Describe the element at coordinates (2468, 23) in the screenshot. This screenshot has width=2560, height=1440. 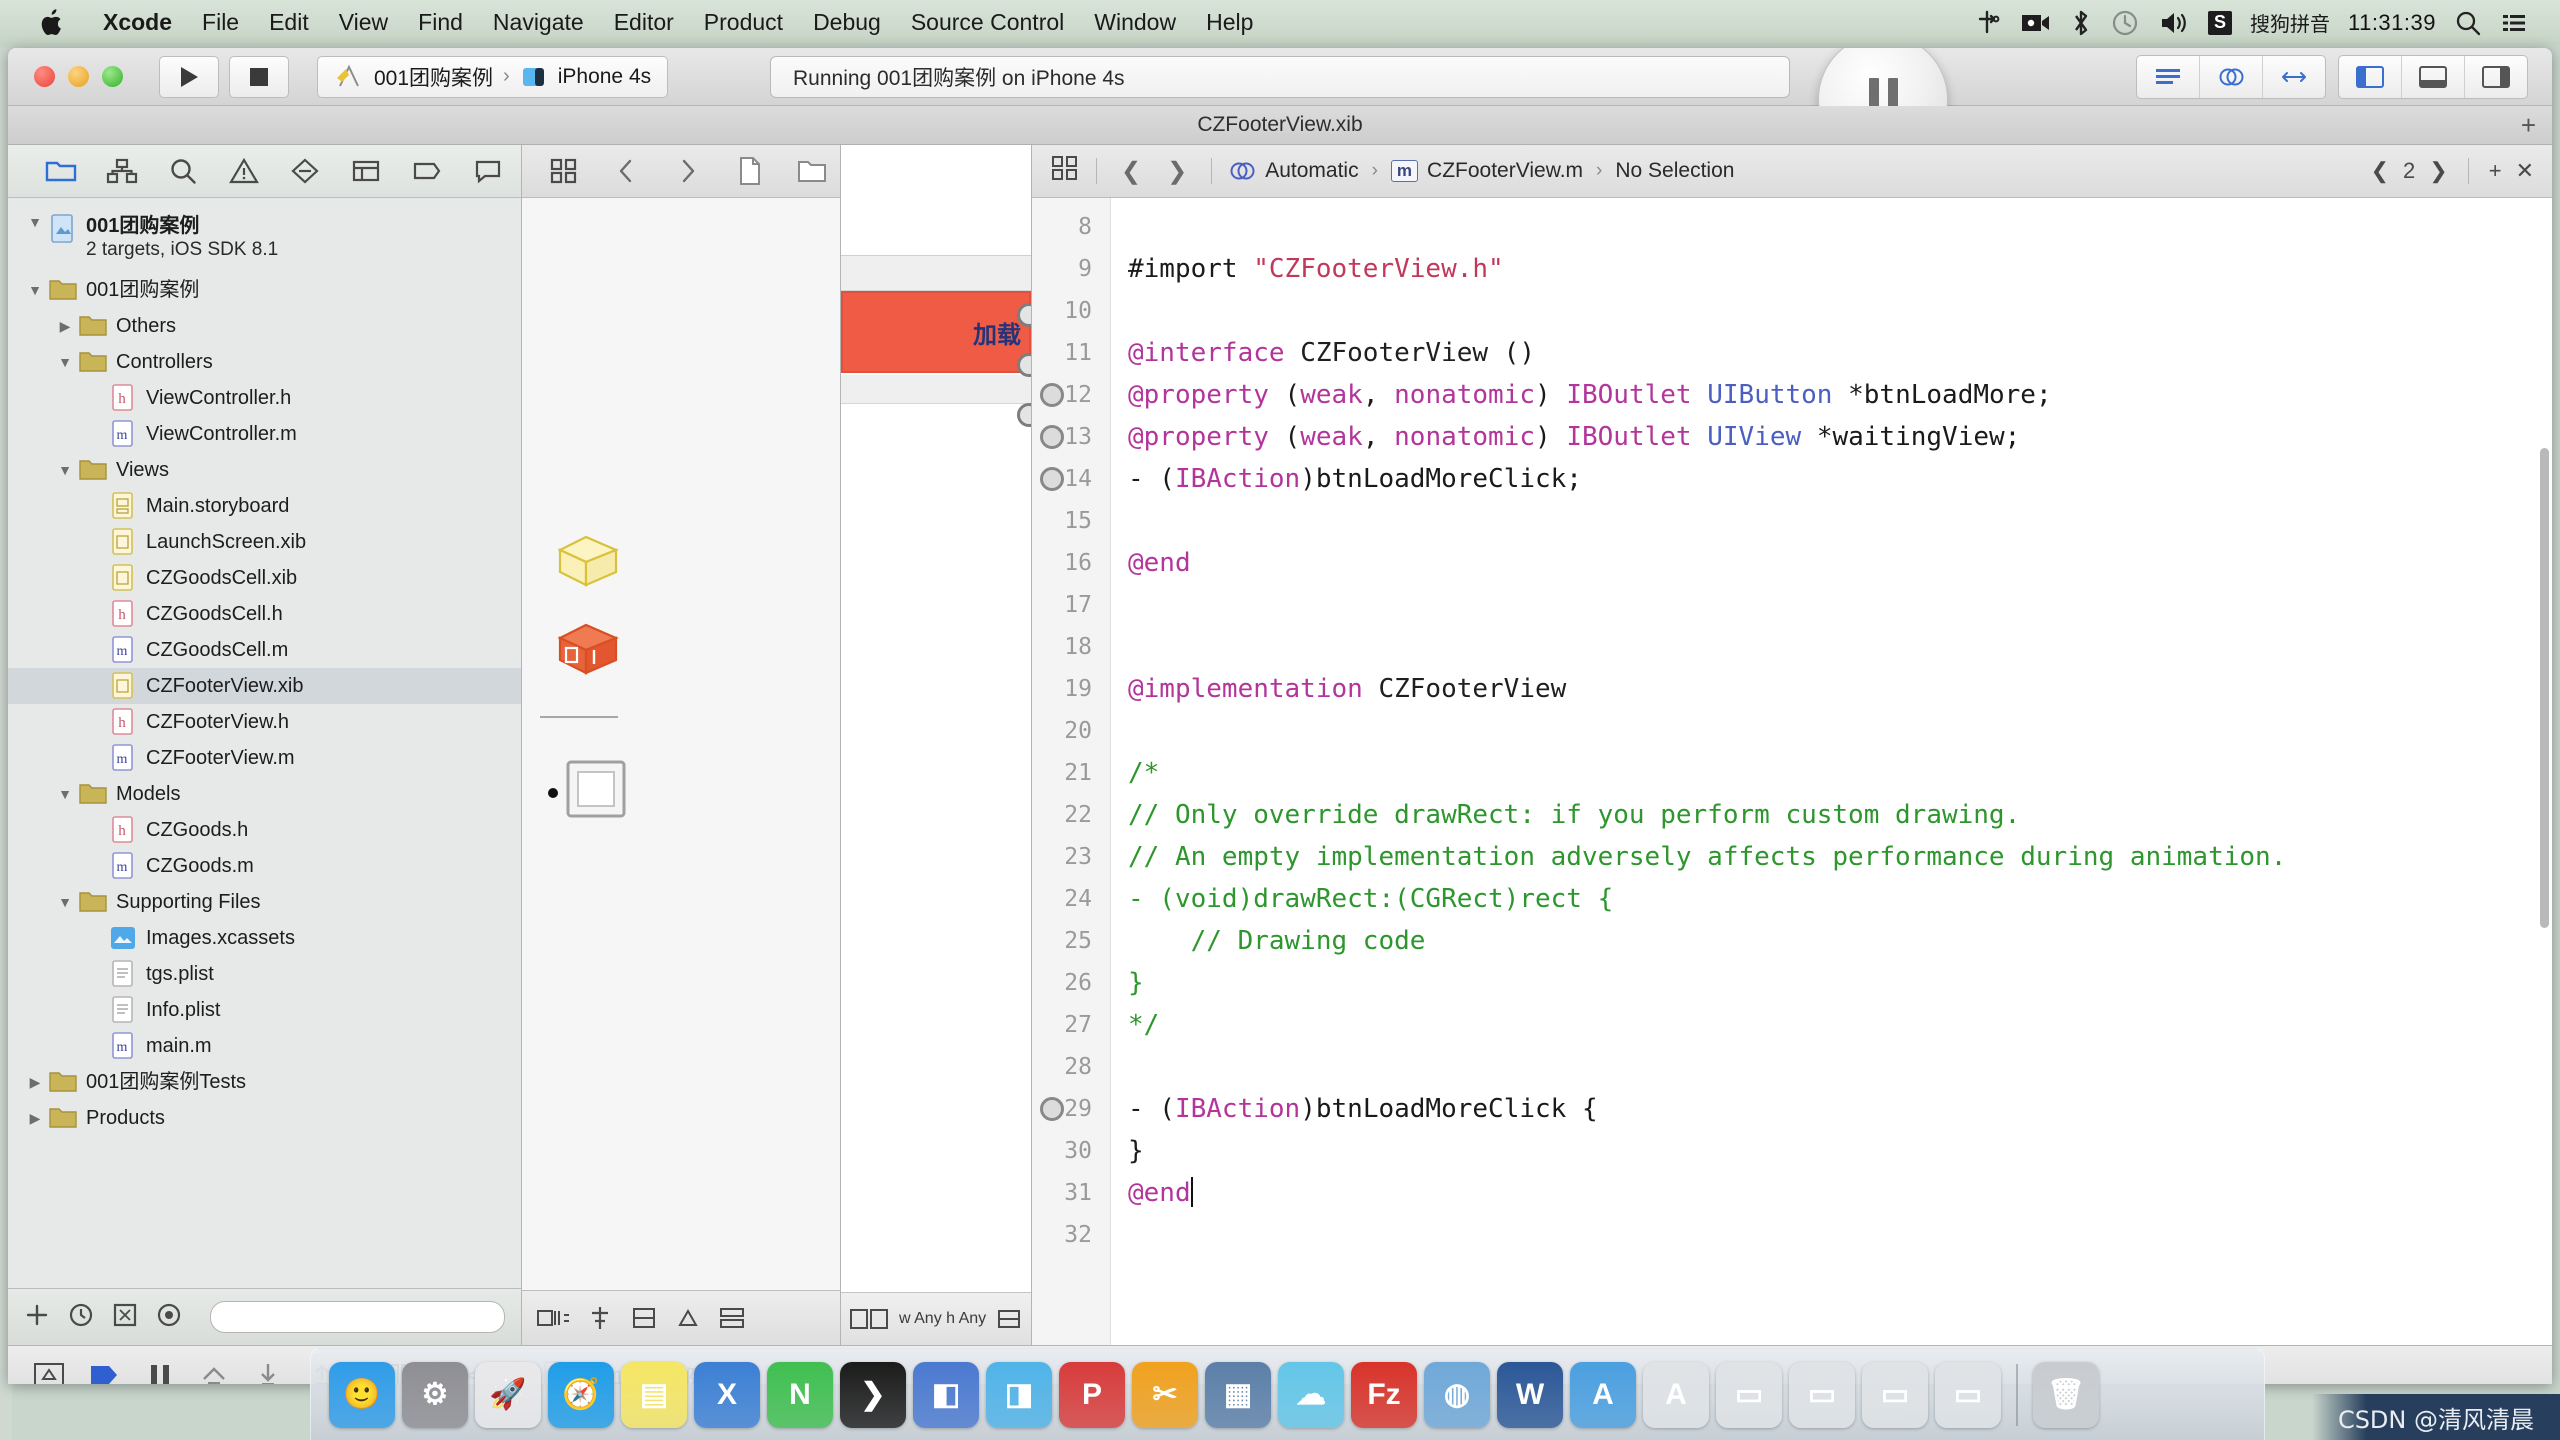
I see `spotlight-search-icon` at that location.